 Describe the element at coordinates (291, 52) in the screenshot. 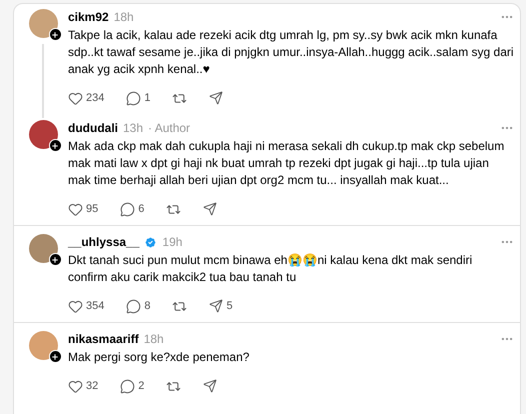

I see `post-text: Takpe la acik, kalau ade rezeki acik dtg umrah lg, pm sy..sy bwk acik mkn kunafa sdp..kt tawaf sesame je..jika di pnjgkn umur..insya-Allah..huggg acik..salam syg dari anak yg acik xpnh kenal..♥` at that location.